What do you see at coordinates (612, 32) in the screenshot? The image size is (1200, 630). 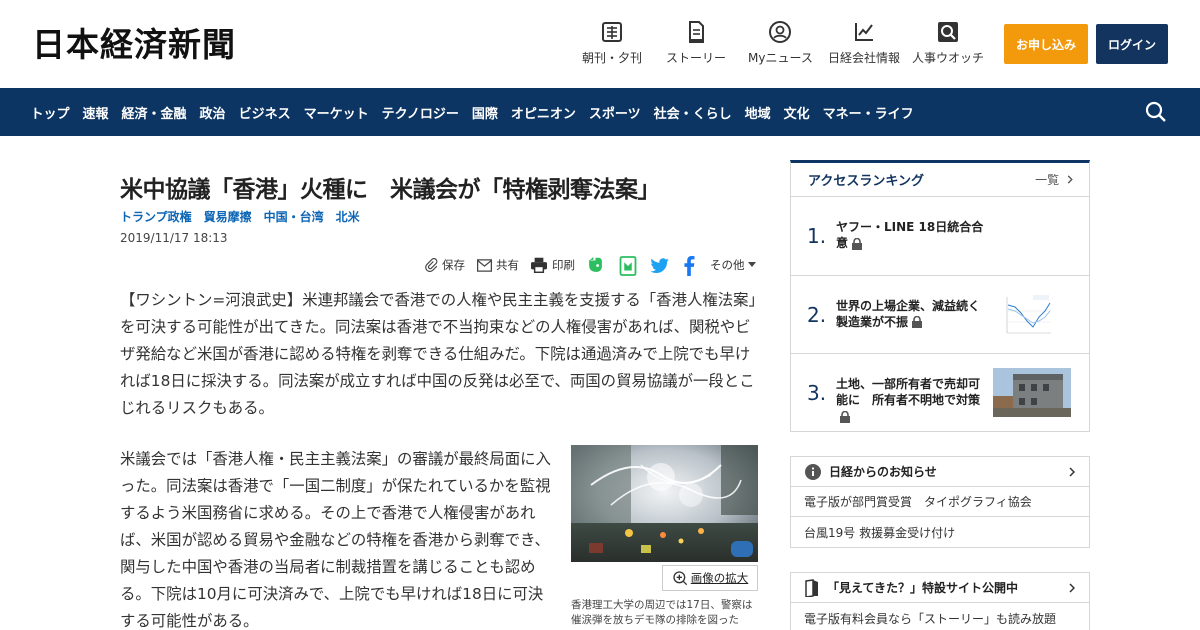 I see `newspaper-icon` at bounding box center [612, 32].